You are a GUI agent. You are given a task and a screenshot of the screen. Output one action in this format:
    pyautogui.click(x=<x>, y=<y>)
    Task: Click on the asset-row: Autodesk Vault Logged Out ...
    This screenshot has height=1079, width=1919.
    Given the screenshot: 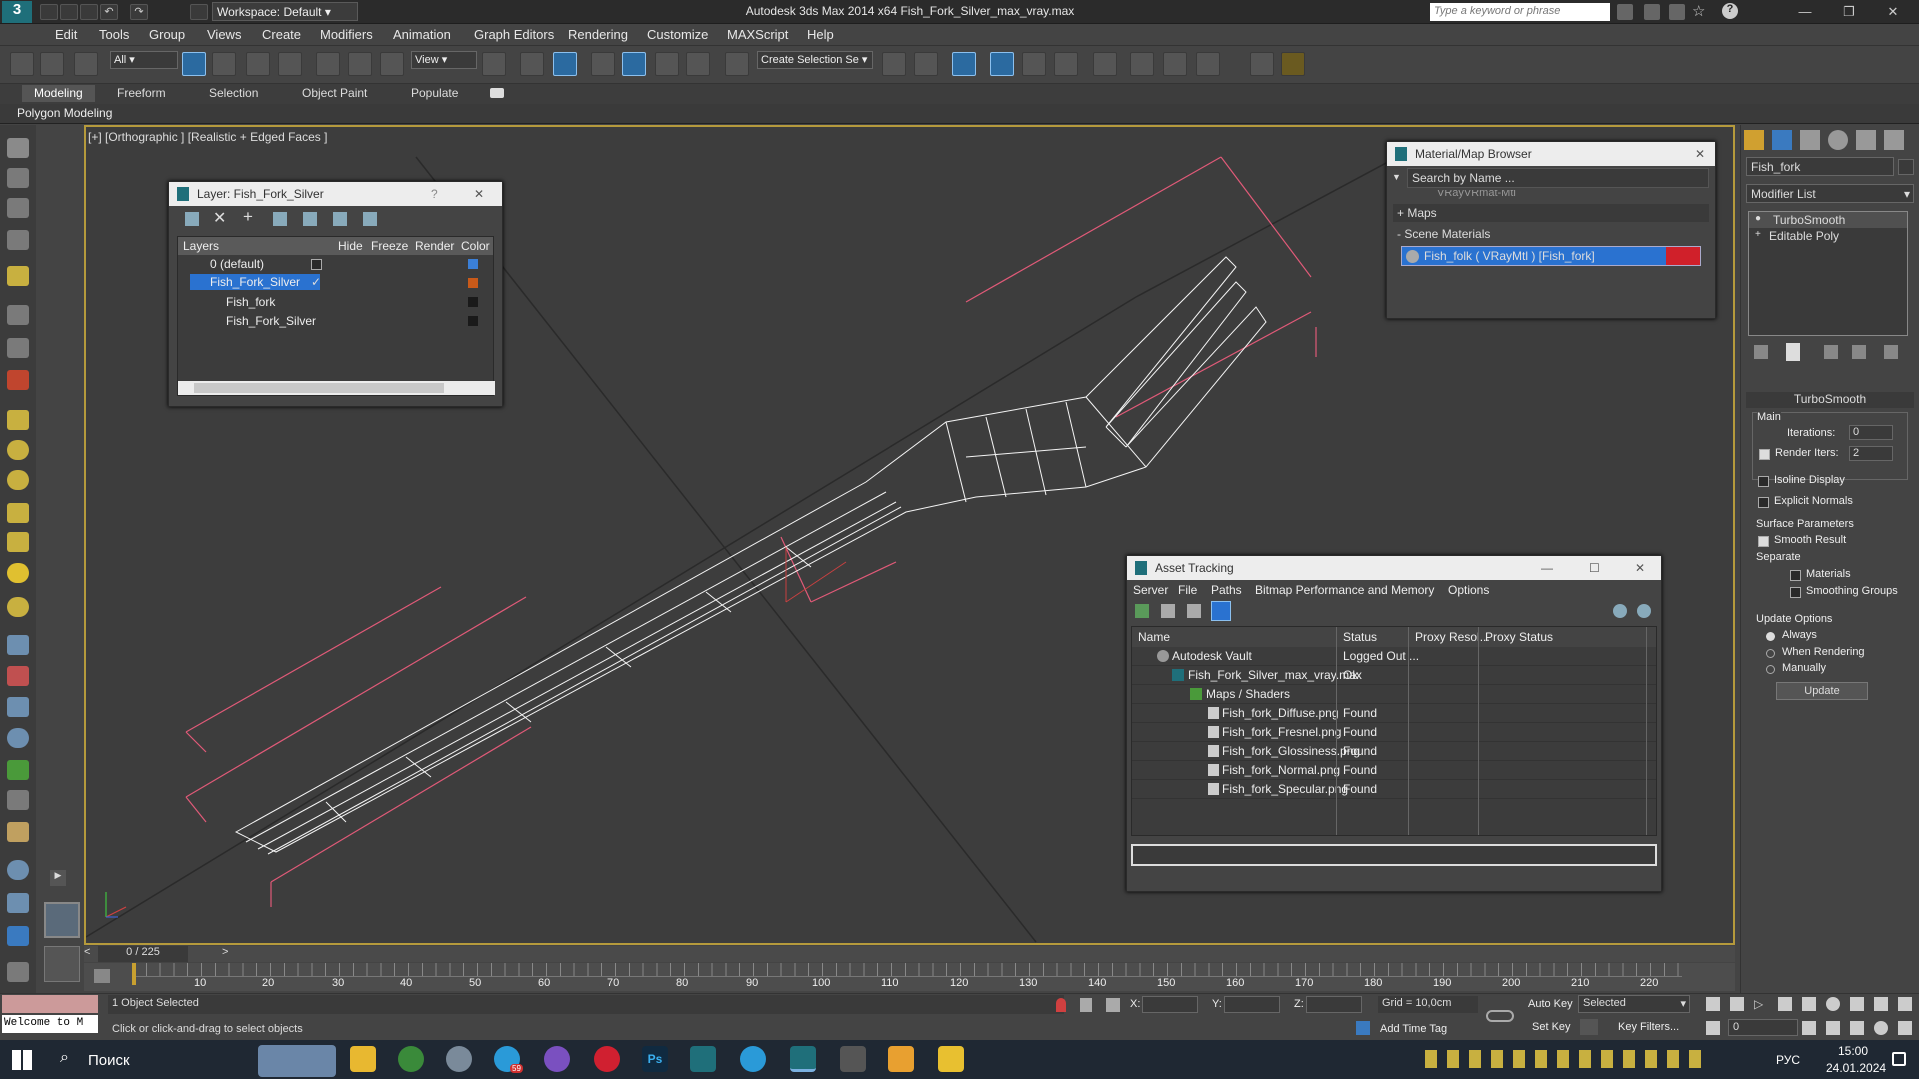 What is the action you would take?
    pyautogui.click(x=1394, y=656)
    